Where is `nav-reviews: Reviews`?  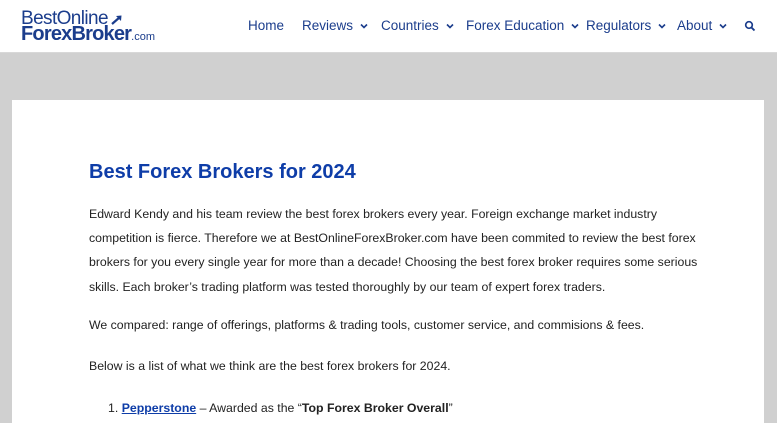 nav-reviews: Reviews is located at coordinates (335, 25).